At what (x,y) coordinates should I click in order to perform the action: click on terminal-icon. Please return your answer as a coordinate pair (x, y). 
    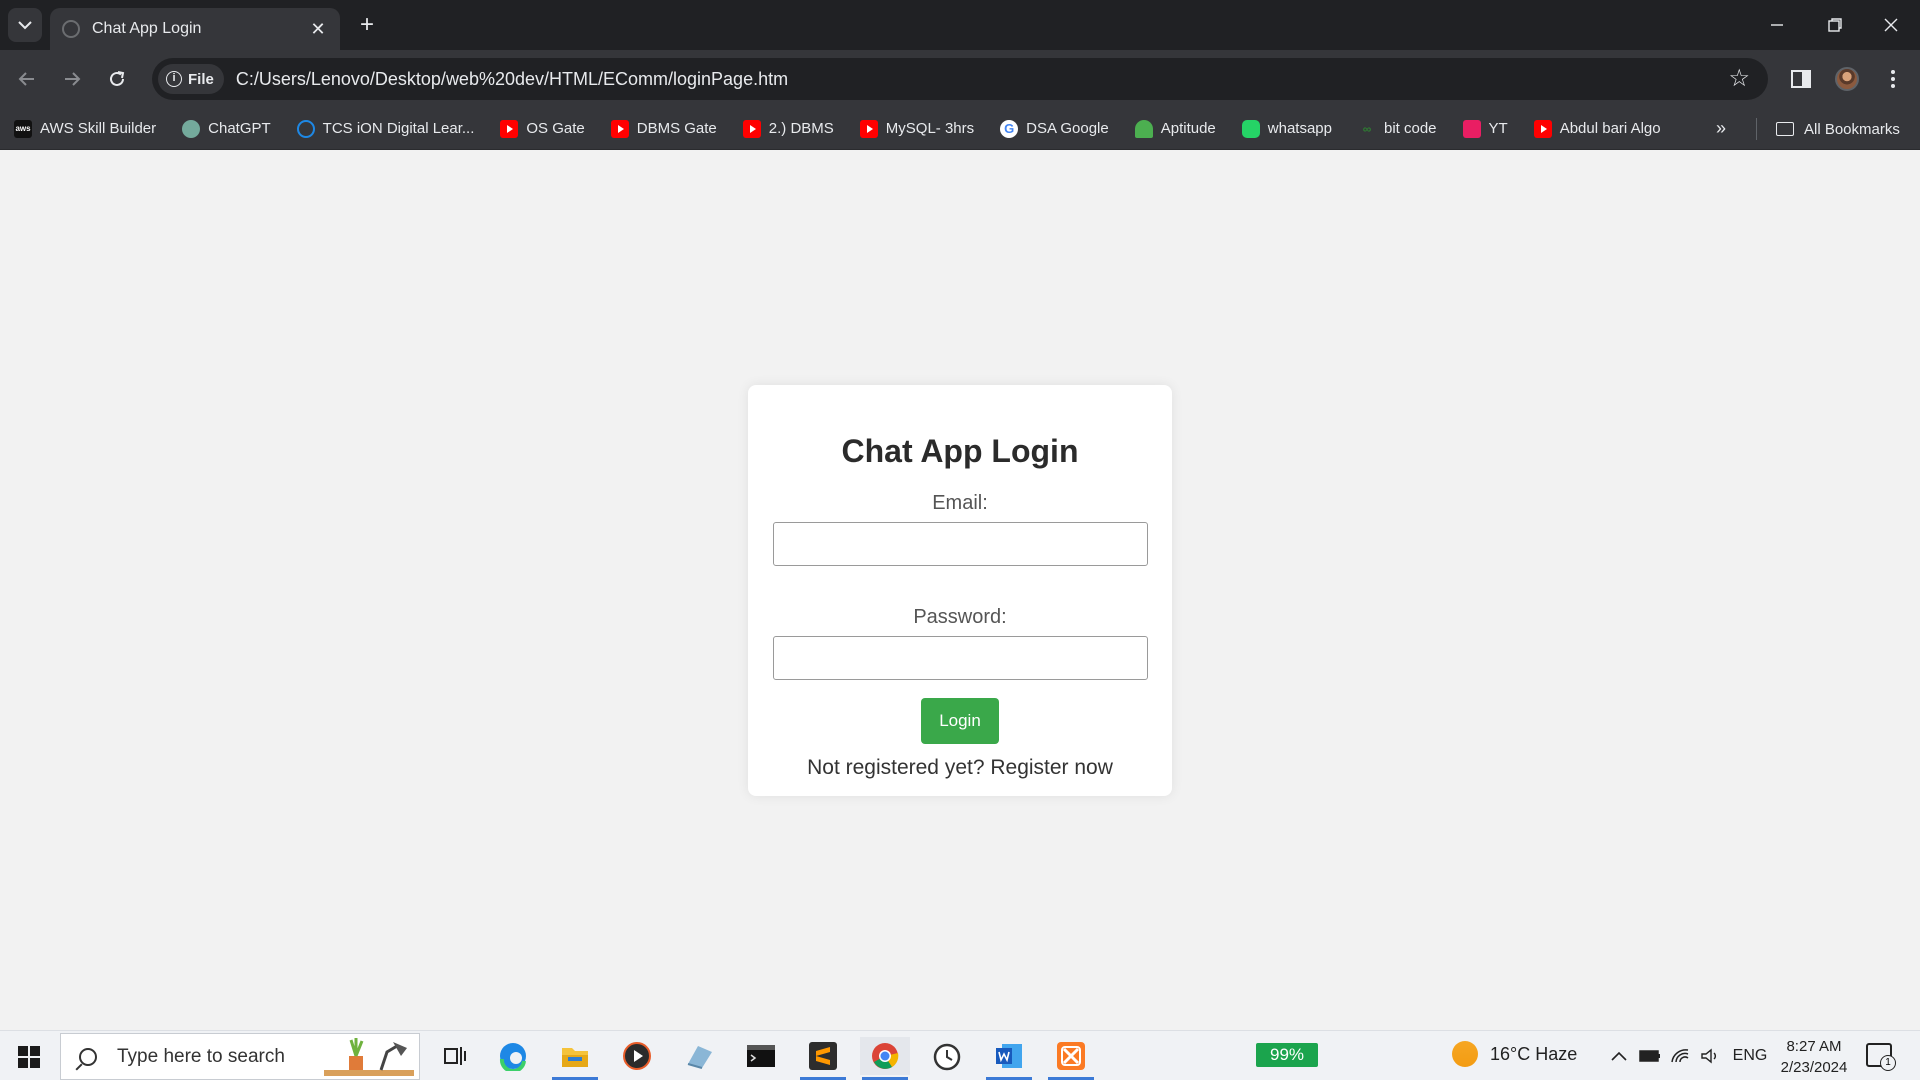
    Looking at the image, I should click on (761, 1056).